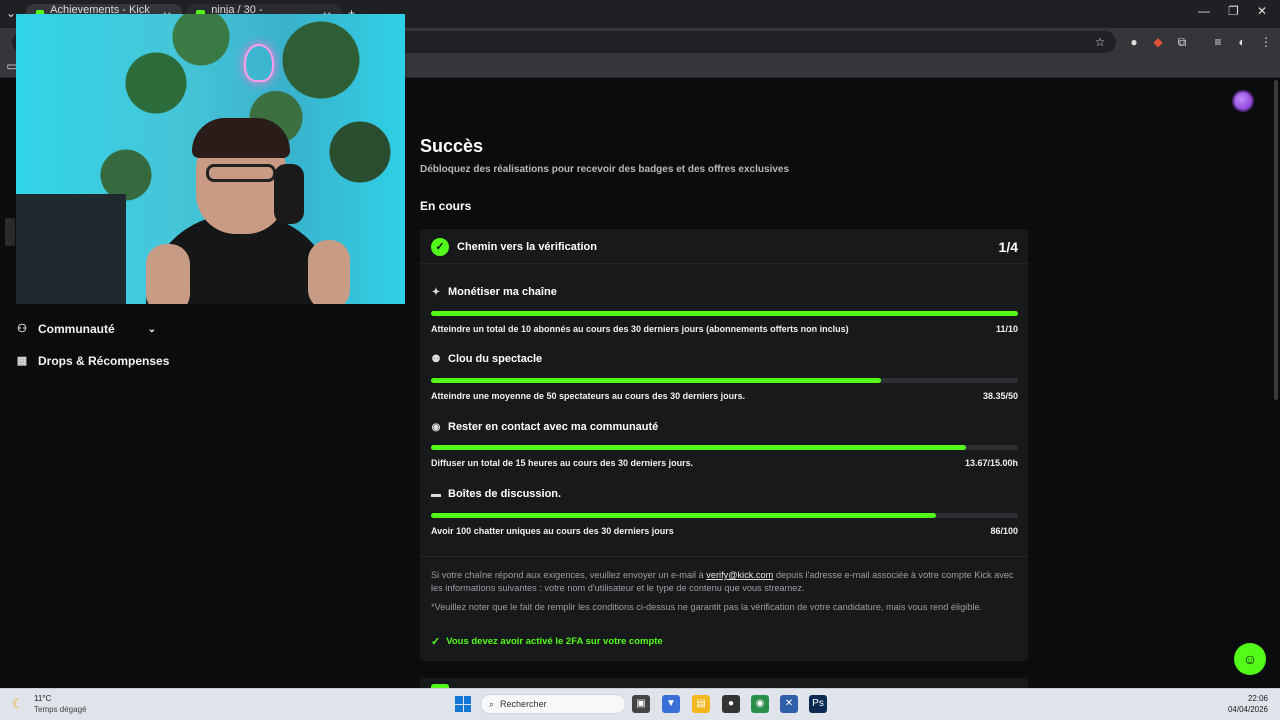 Image resolution: width=1280 pixels, height=720 pixels. Describe the element at coordinates (1245, 709) in the screenshot. I see `clock-date: 04/04/2026` at that location.